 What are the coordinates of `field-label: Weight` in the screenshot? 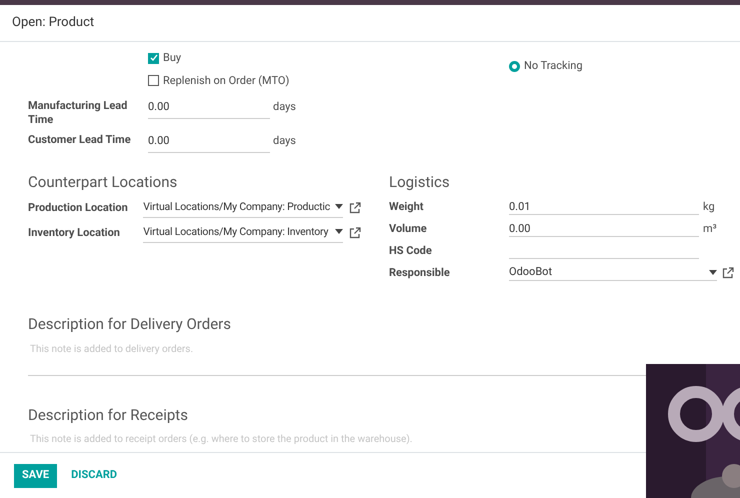 It's located at (406, 206).